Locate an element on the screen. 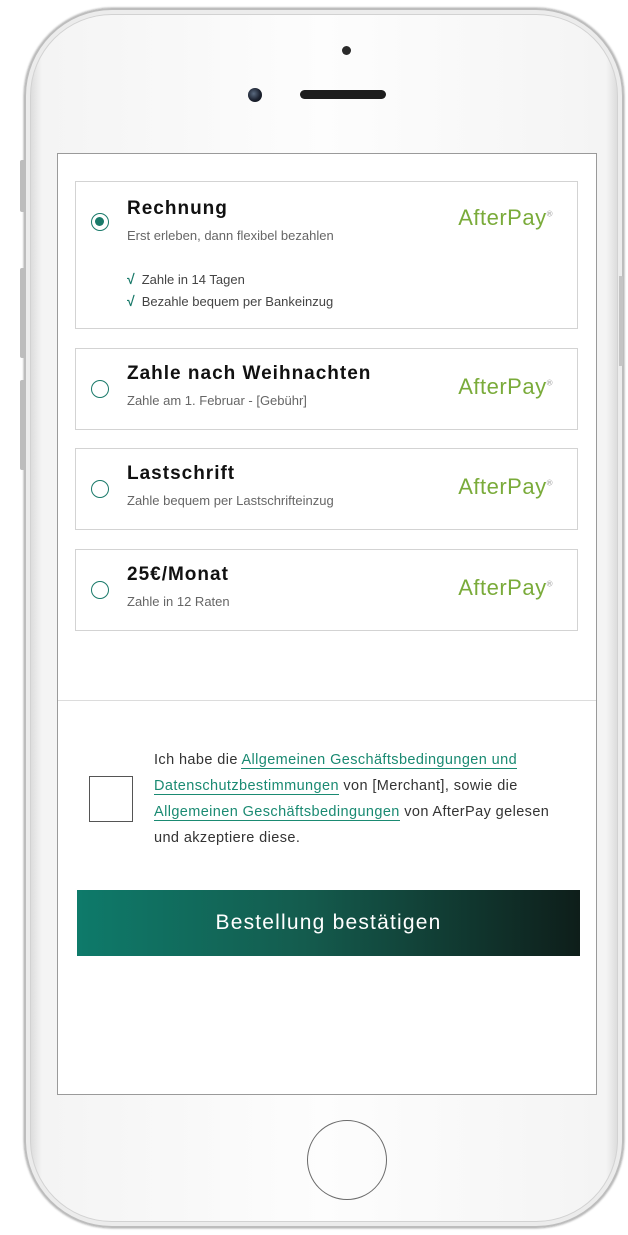 Image resolution: width=628 pixels, height=1235 pixels. option-subtitle: Zahle in 12 Raten is located at coordinates (178, 601).